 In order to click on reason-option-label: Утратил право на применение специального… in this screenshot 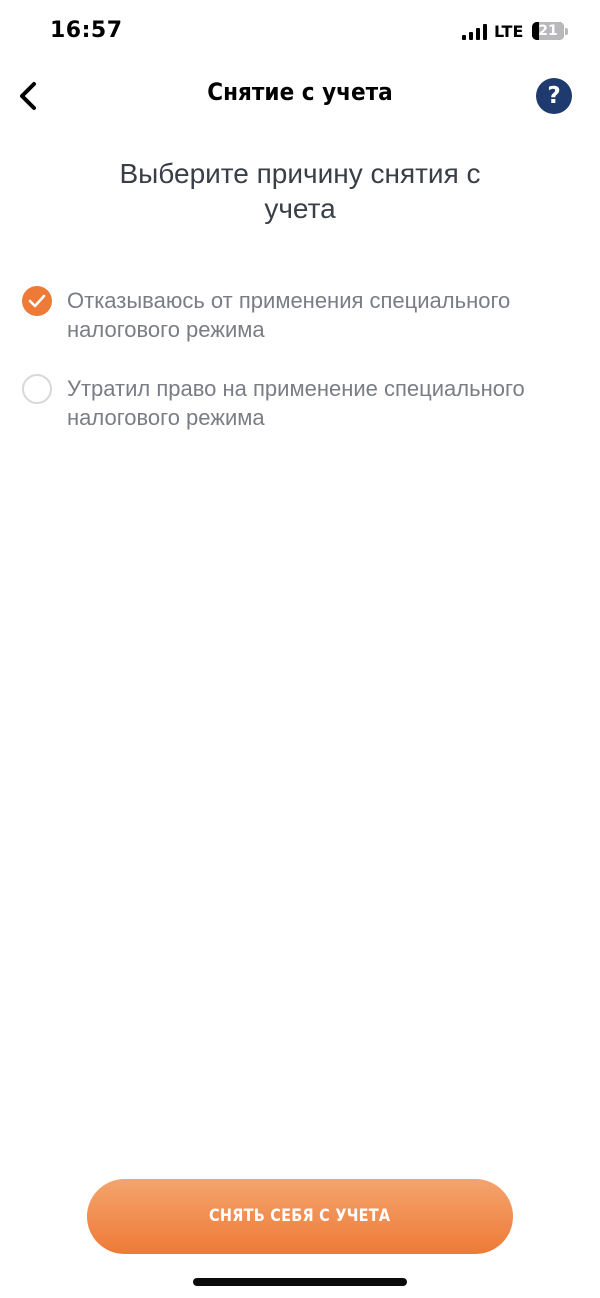, I will do `click(296, 403)`.